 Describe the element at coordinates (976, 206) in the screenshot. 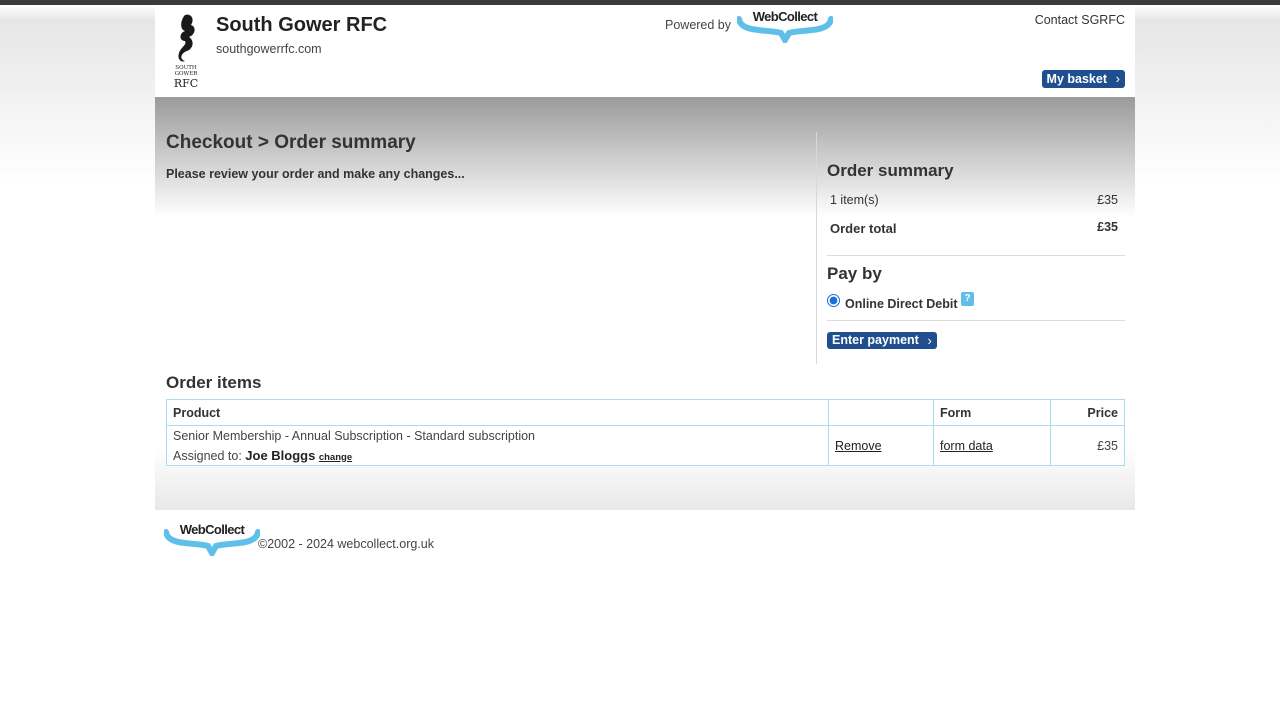

I see `summary-items-row: 1 item(s) £35` at that location.